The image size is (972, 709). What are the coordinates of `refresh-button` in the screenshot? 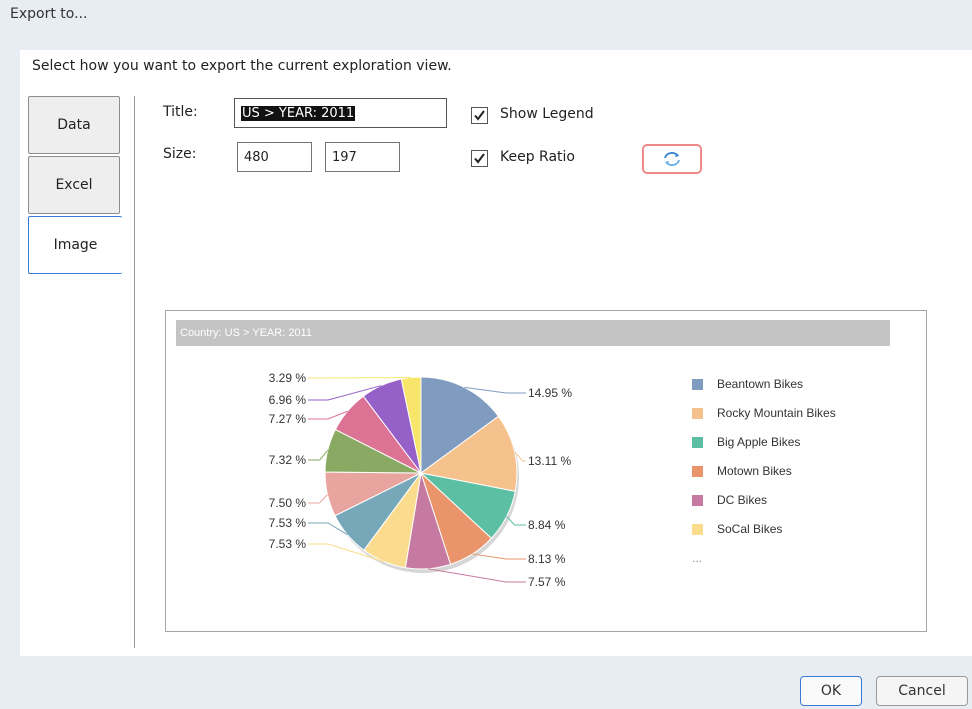 It's located at (672, 159).